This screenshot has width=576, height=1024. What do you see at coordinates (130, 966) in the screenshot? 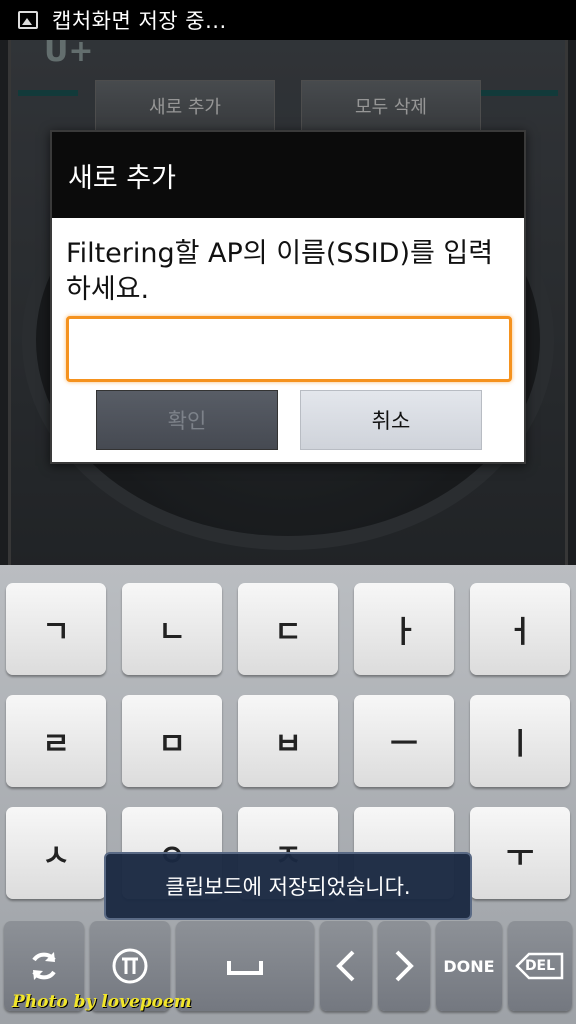
I see `pi-circle-icon` at bounding box center [130, 966].